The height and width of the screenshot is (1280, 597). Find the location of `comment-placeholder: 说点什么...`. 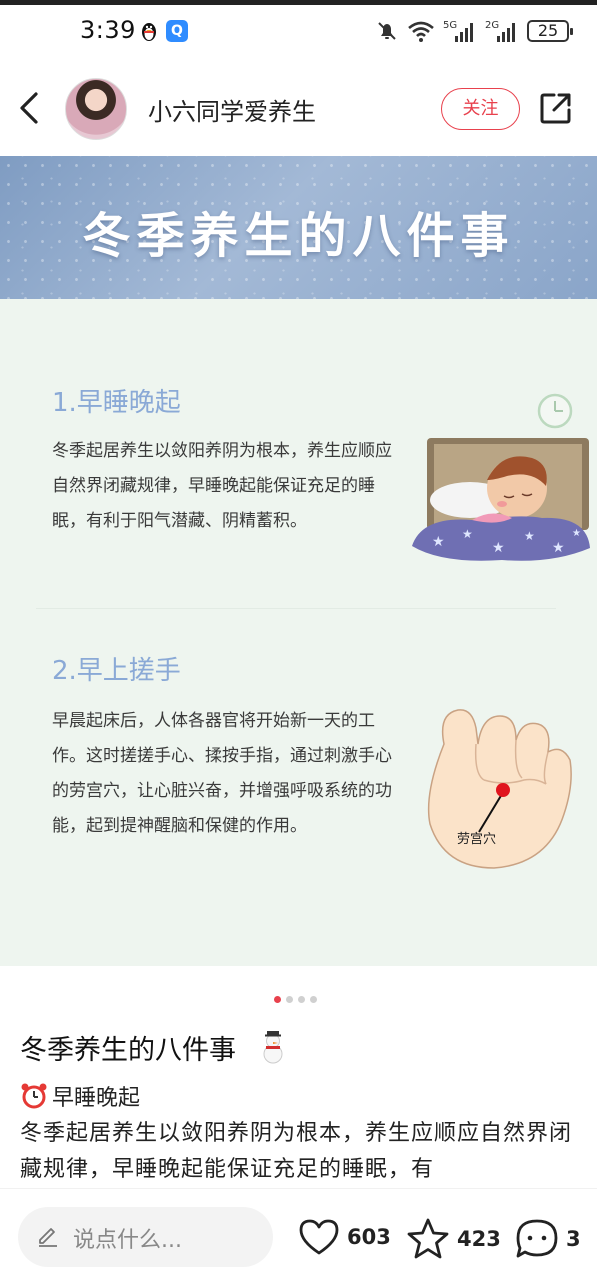

comment-placeholder: 说点什么... is located at coordinates (127, 1240).